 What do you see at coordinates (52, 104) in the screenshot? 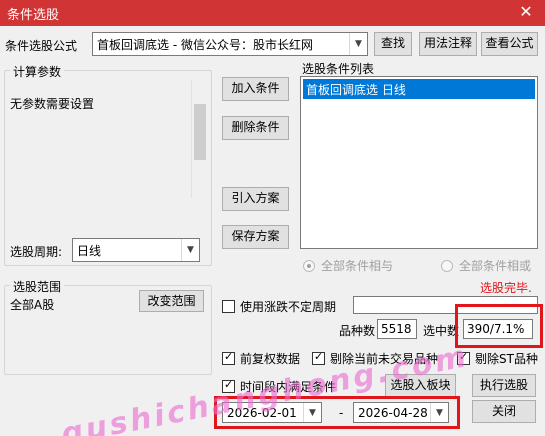
I see `no-param-text: 无参数需要设置` at bounding box center [52, 104].